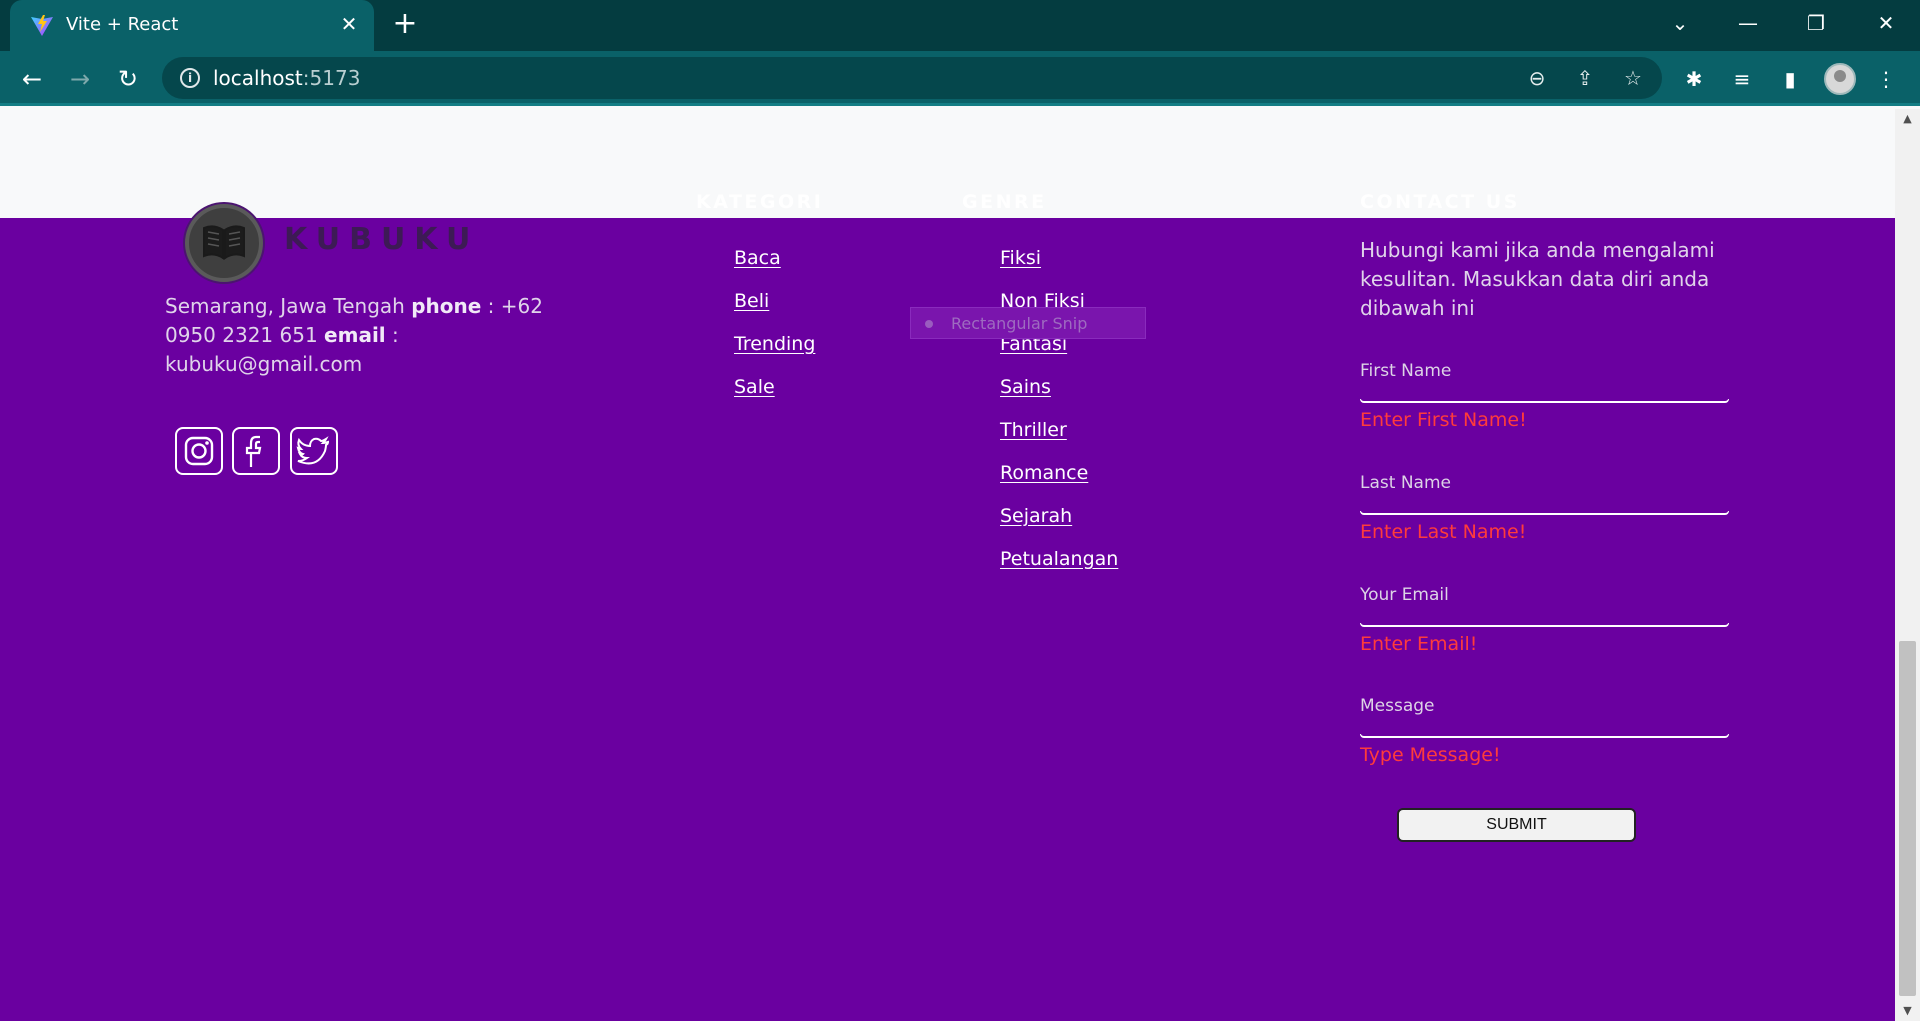 The width and height of the screenshot is (1920, 1021). I want to click on minimize-icon: —, so click(1748, 23).